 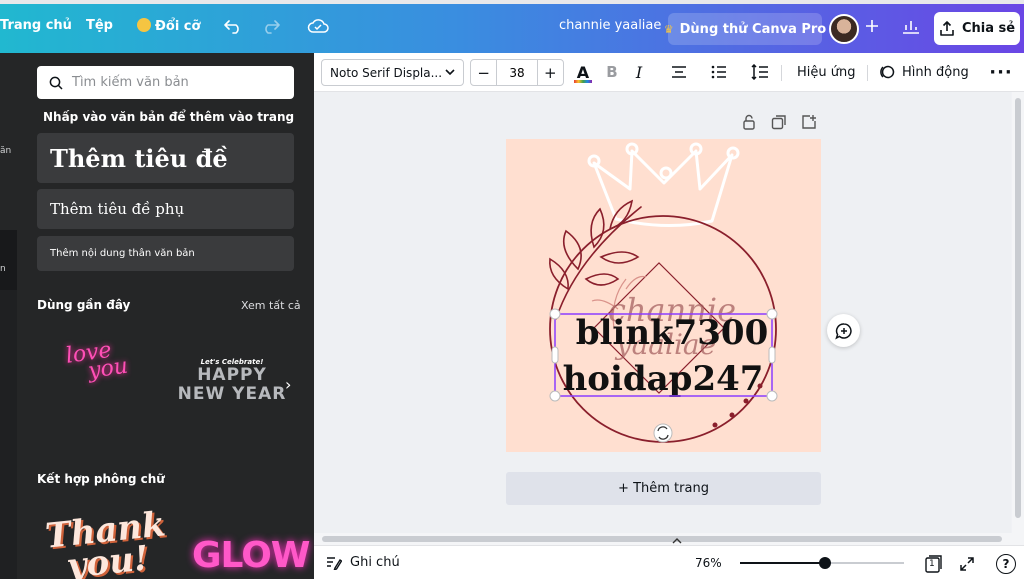 What do you see at coordinates (663, 292) in the screenshot?
I see `design-artwork: channie yaaliae blink7300 hoidap247` at bounding box center [663, 292].